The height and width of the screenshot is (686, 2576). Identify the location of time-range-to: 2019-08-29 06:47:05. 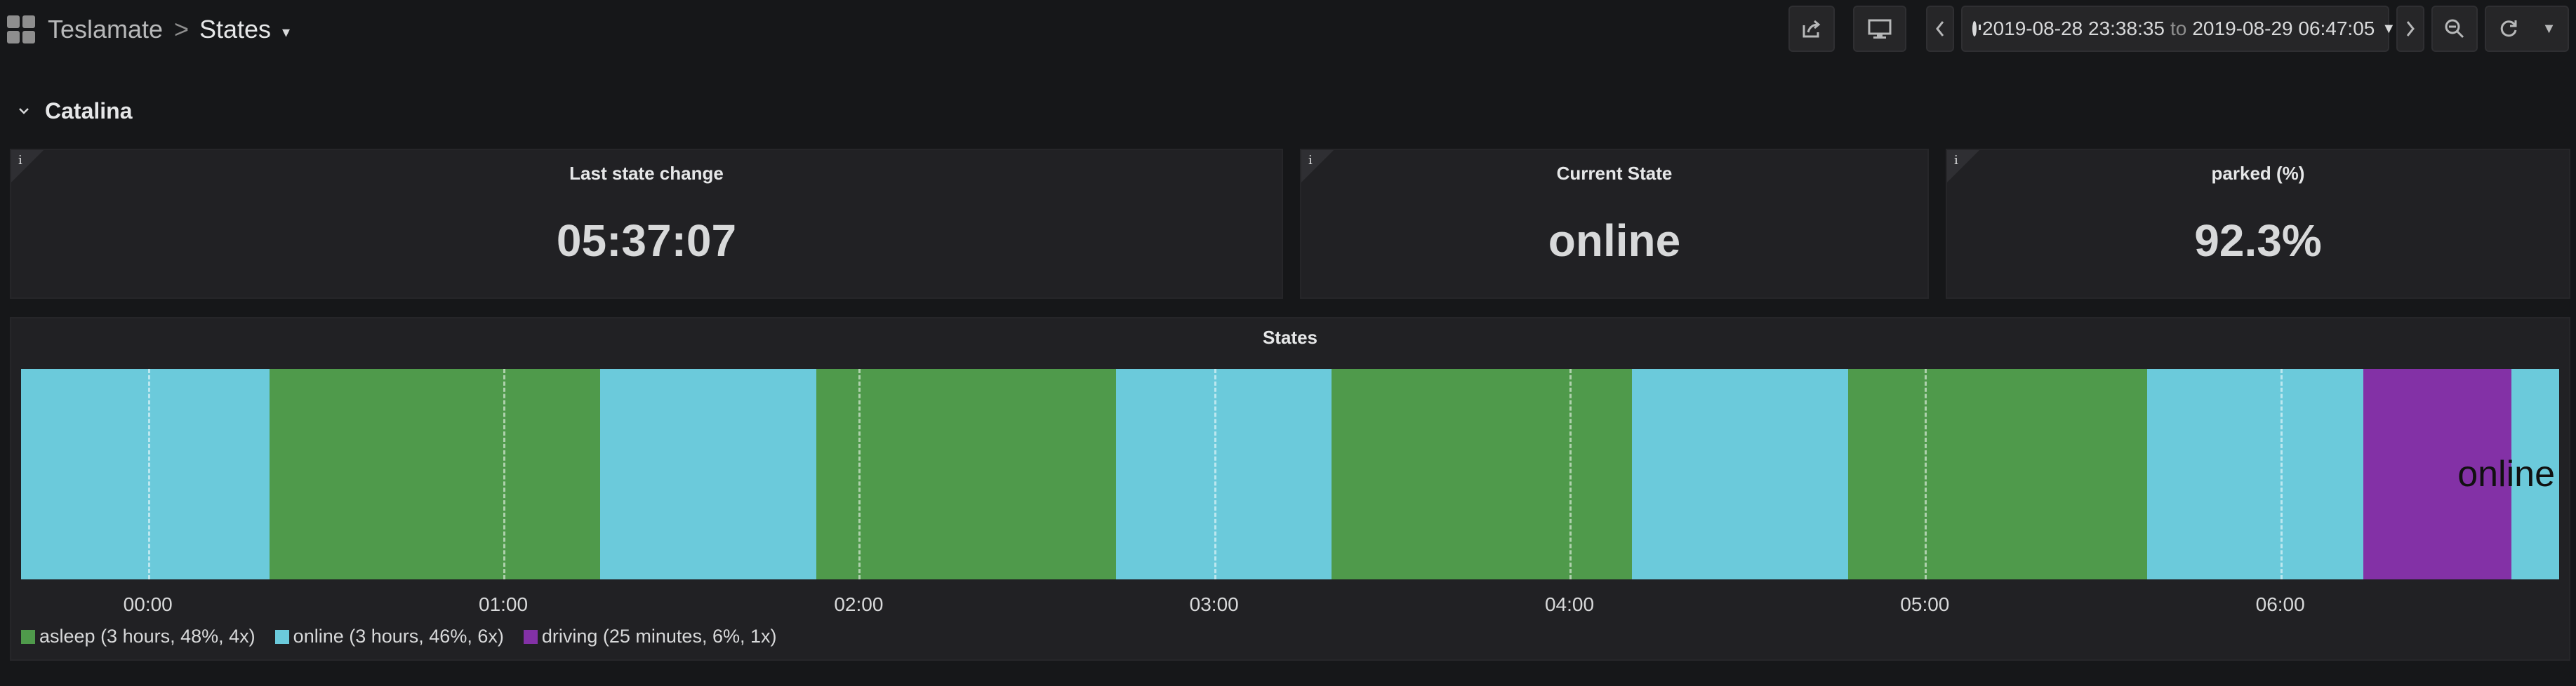
(2284, 28).